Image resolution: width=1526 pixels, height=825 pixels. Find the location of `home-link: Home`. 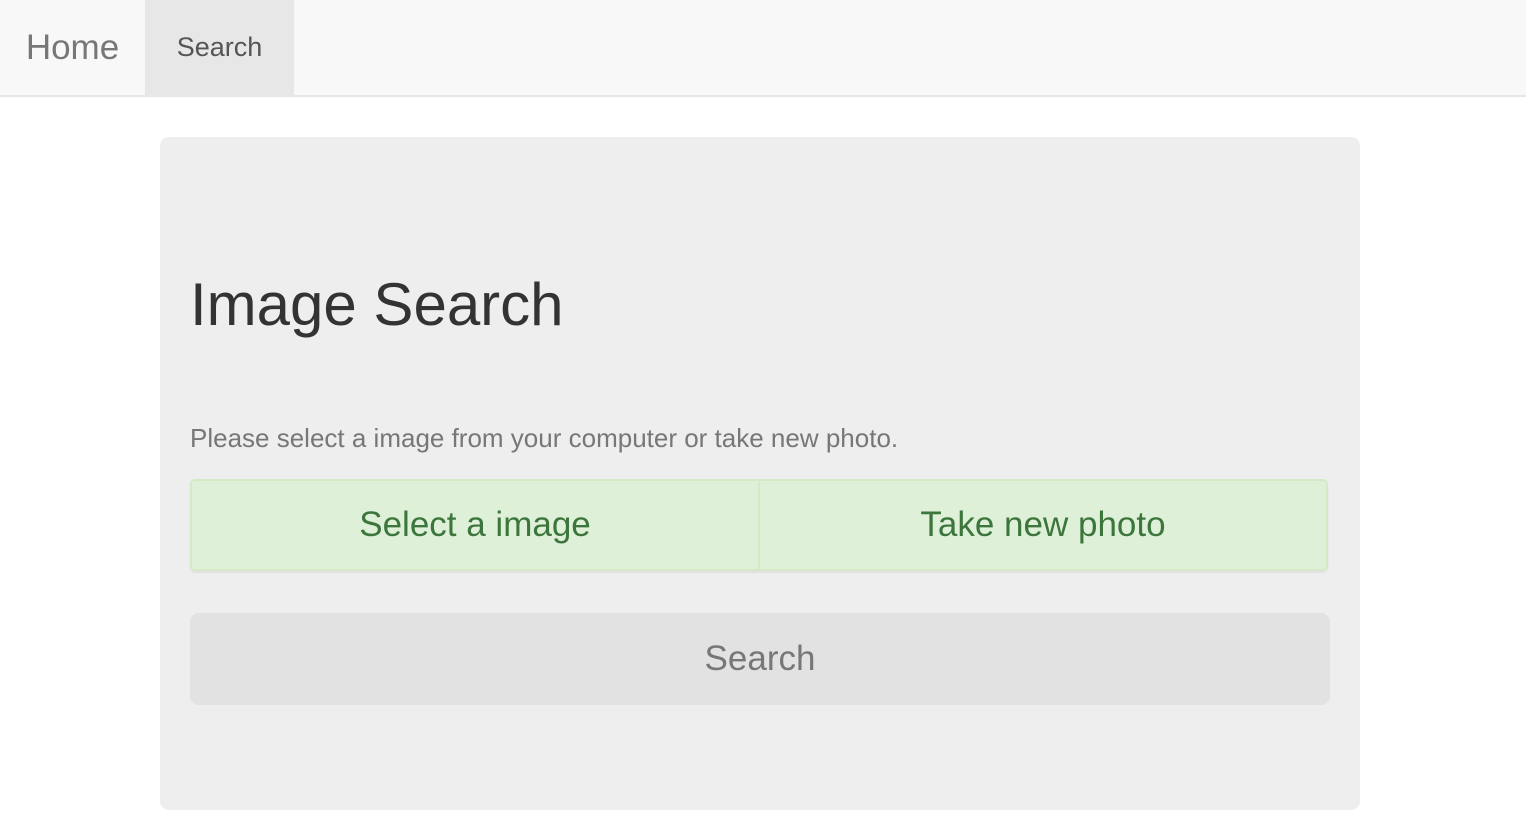

home-link: Home is located at coordinates (72, 47).